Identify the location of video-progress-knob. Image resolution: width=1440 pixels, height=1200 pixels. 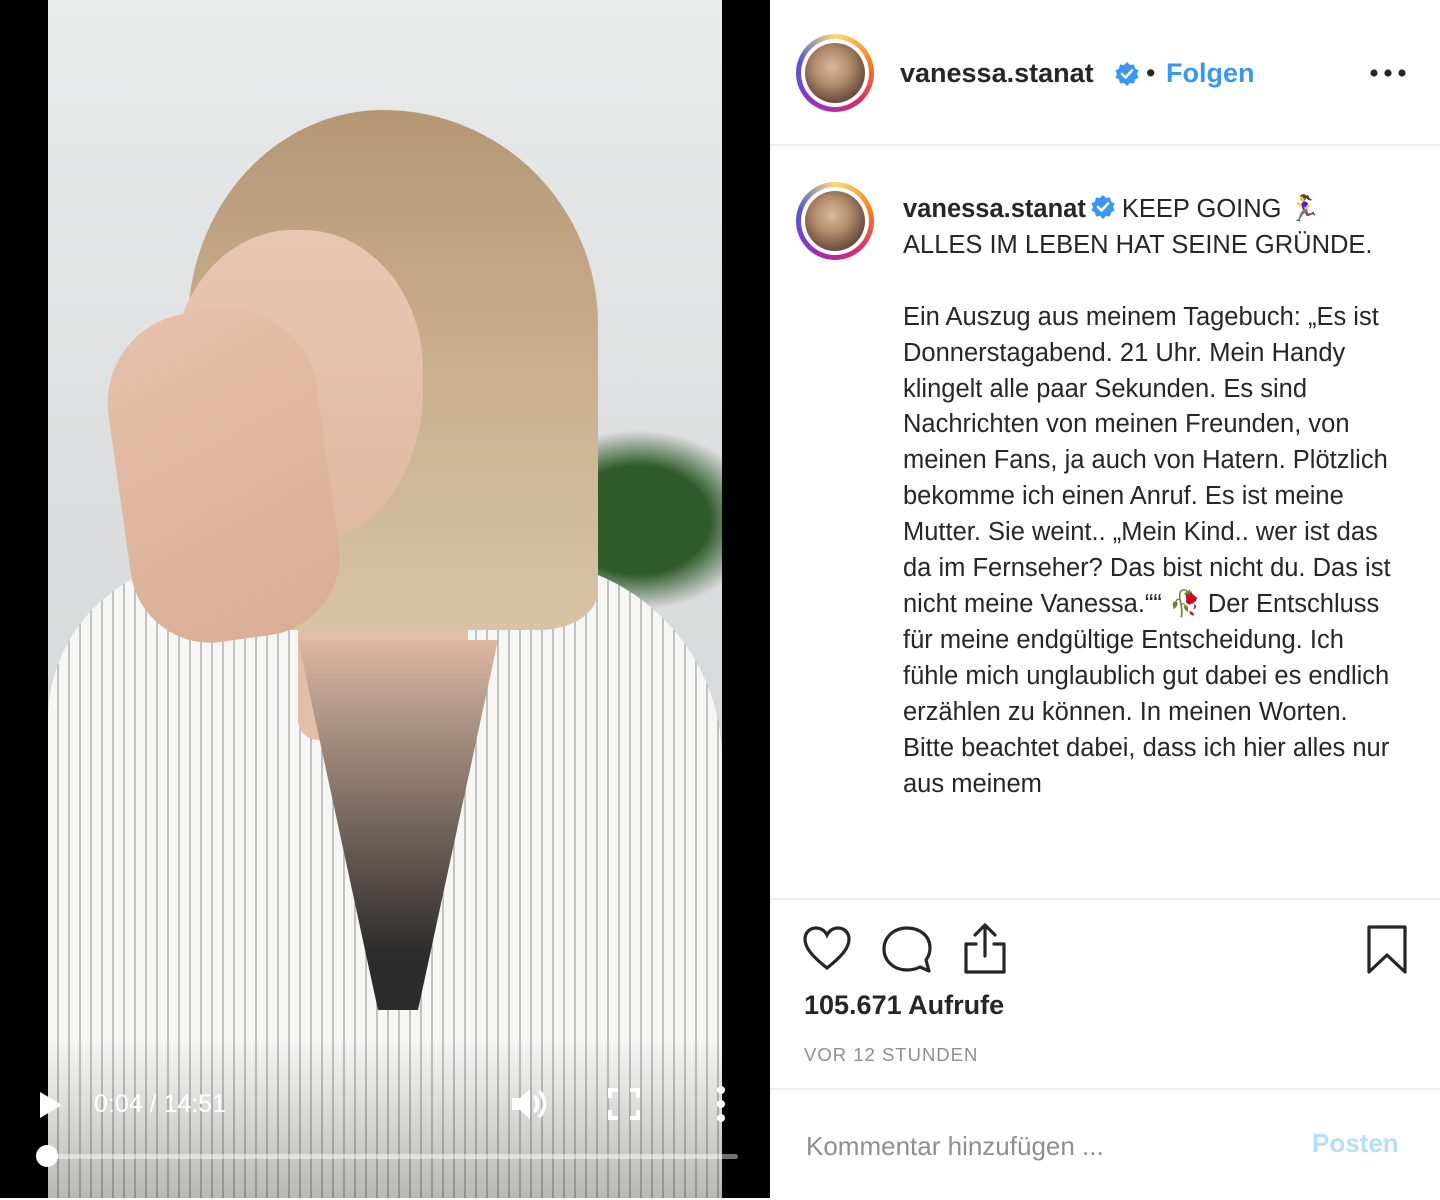
(47, 1156).